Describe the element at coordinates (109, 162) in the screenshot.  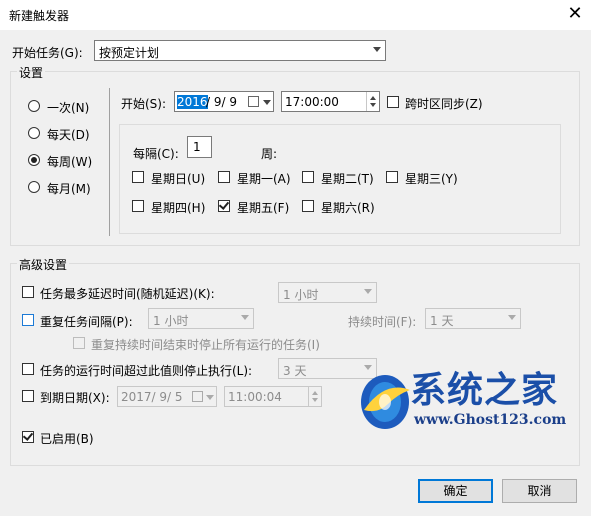
I see `settings-divider` at that location.